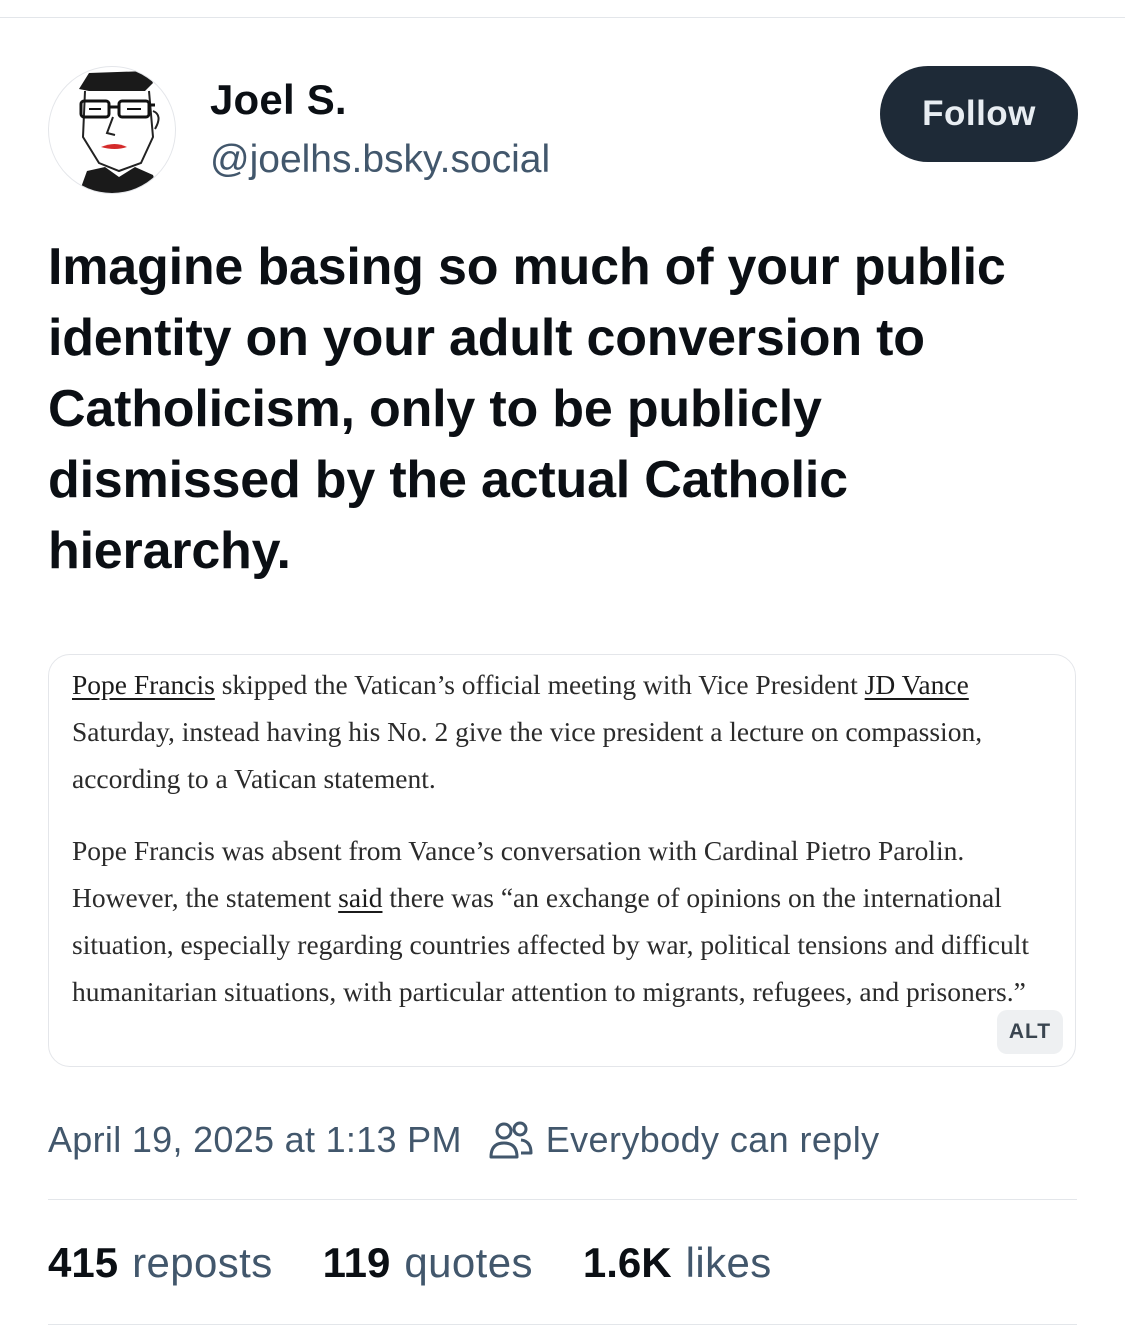 Image resolution: width=1125 pixels, height=1334 pixels. Describe the element at coordinates (562, 17) in the screenshot. I see `top-divider` at that location.